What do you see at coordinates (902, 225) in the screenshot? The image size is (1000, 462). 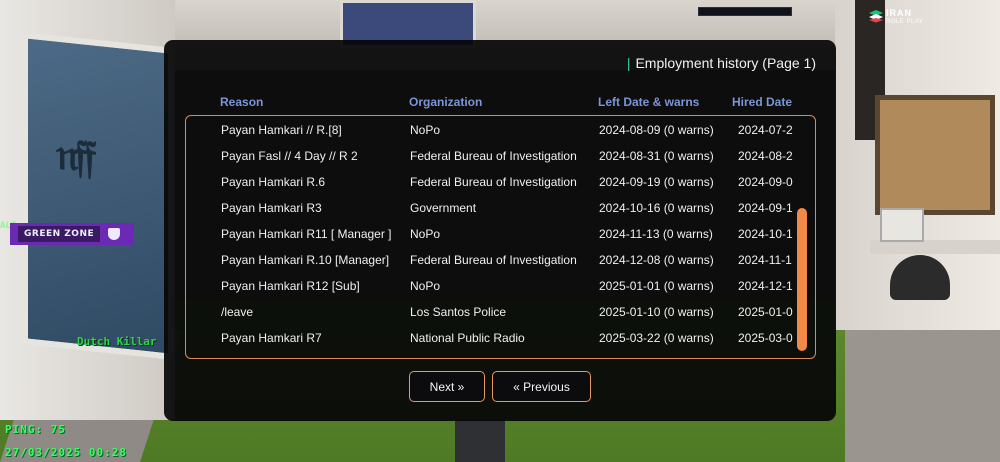 I see `monitor` at bounding box center [902, 225].